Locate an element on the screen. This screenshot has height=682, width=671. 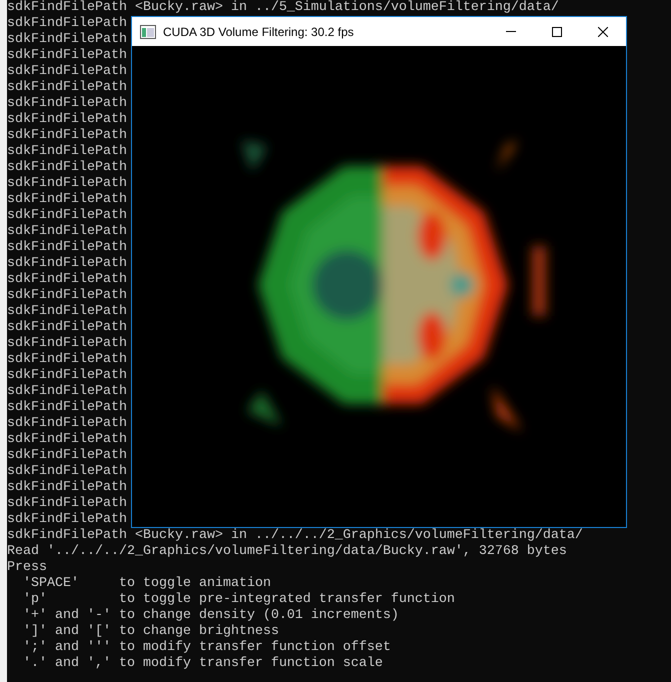
console-line: Press is located at coordinates (27, 568).